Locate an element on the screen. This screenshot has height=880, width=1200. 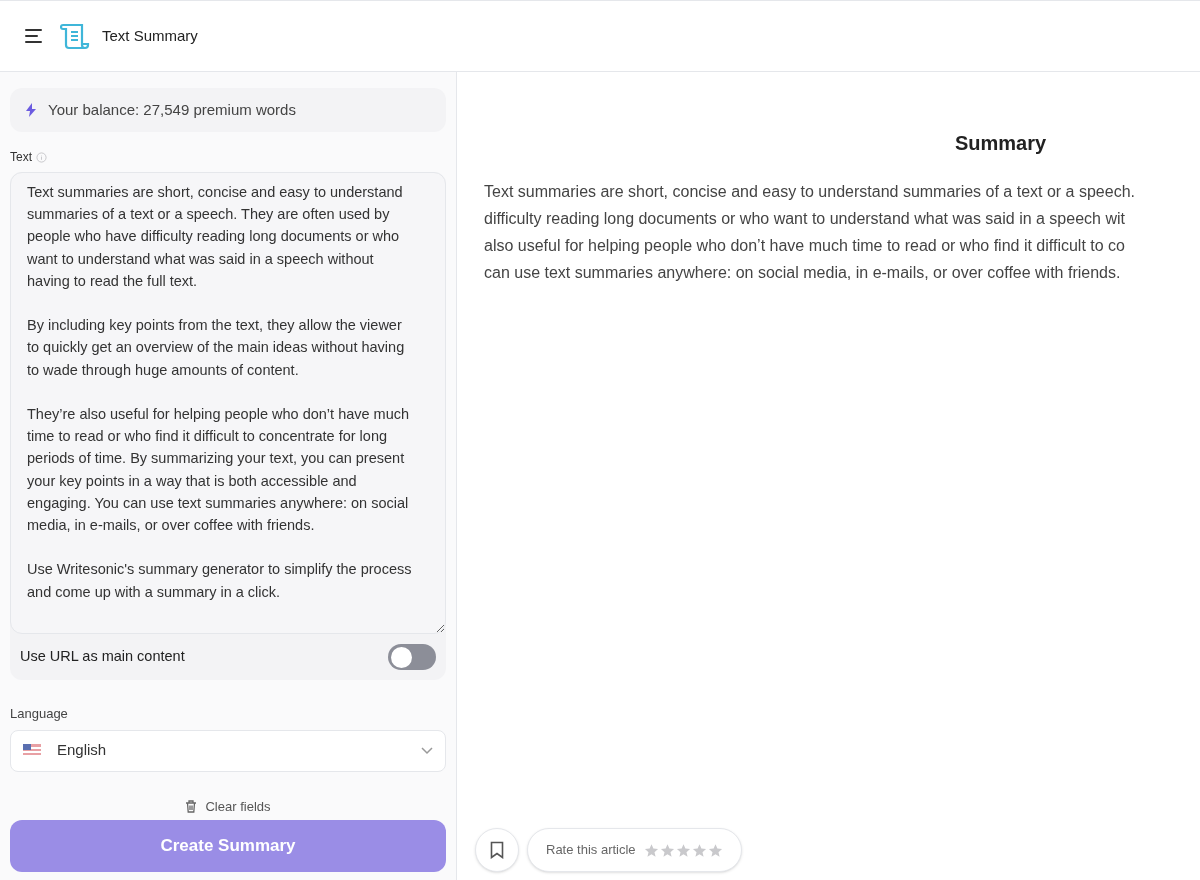
flag-icon is located at coordinates (32, 750).